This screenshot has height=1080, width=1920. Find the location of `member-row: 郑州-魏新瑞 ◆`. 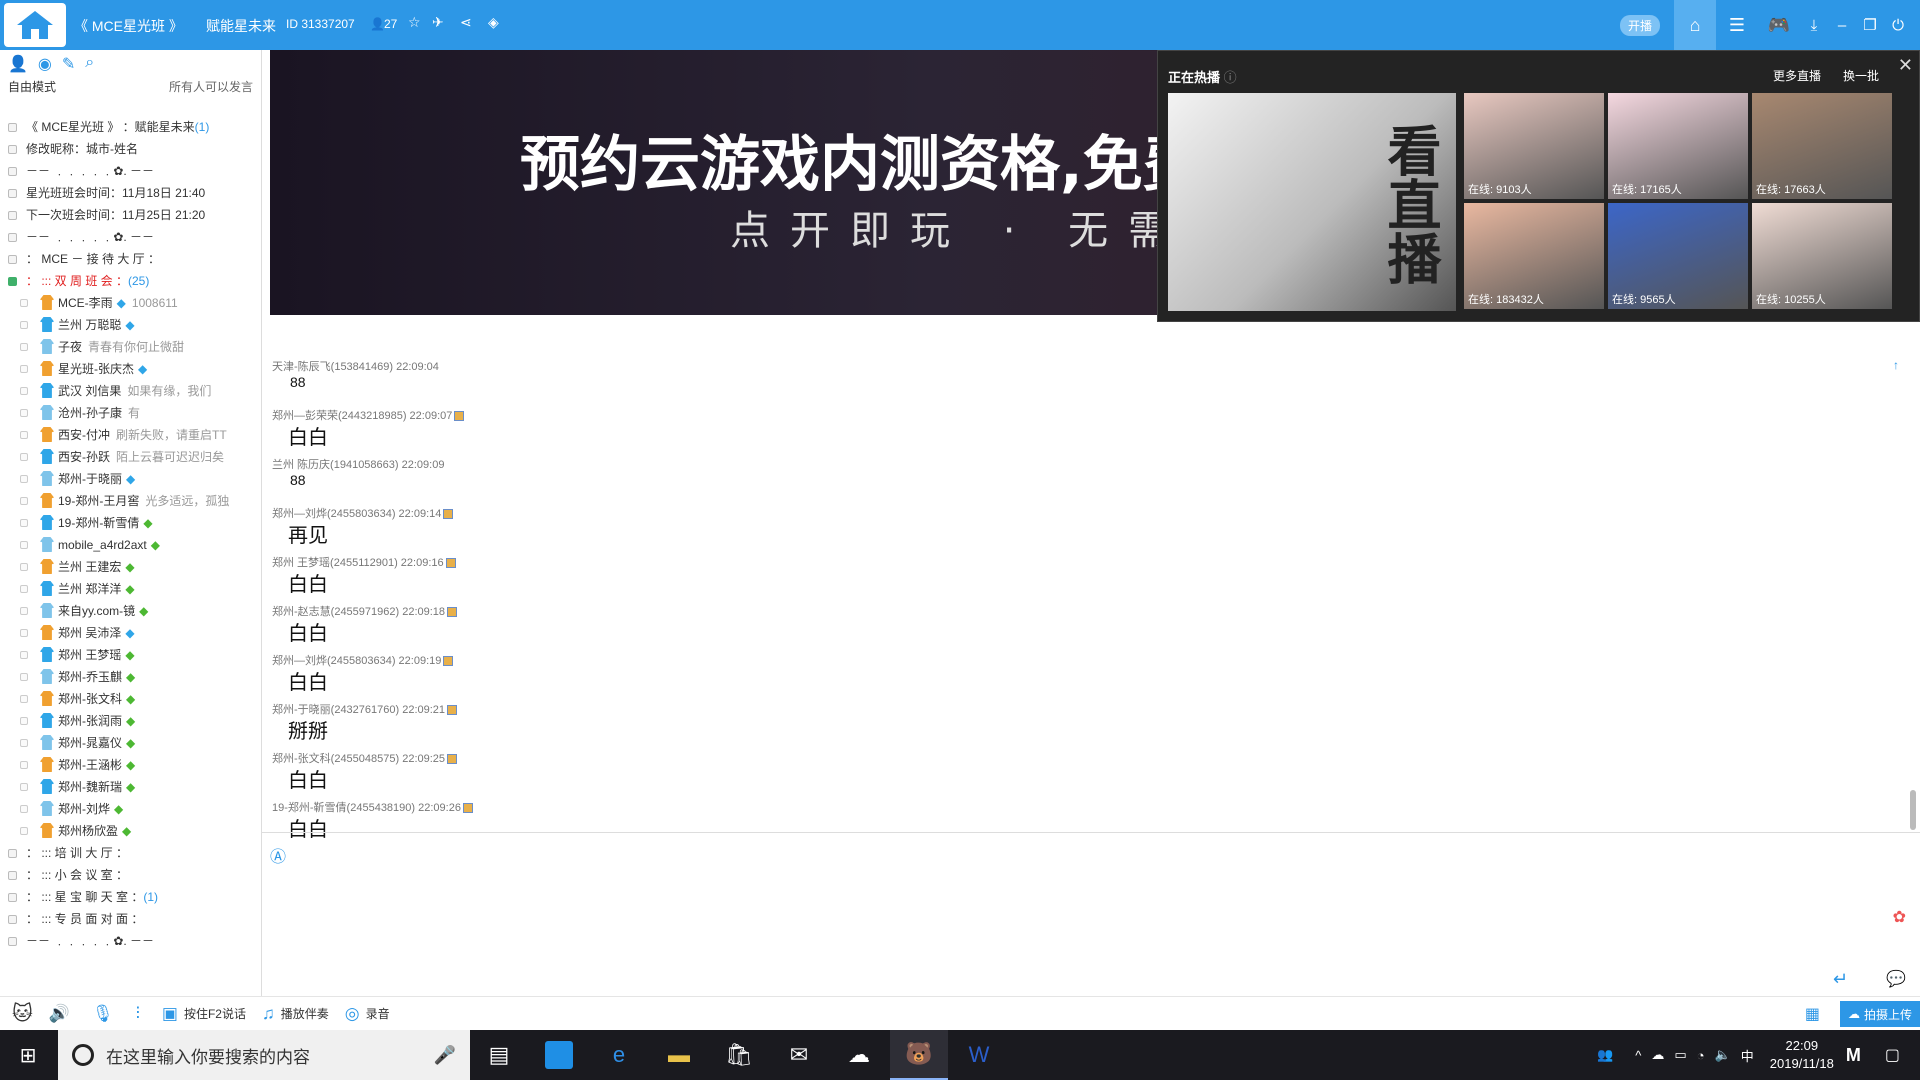

member-row: 郑州-魏新瑞 ◆ is located at coordinates (131, 787).